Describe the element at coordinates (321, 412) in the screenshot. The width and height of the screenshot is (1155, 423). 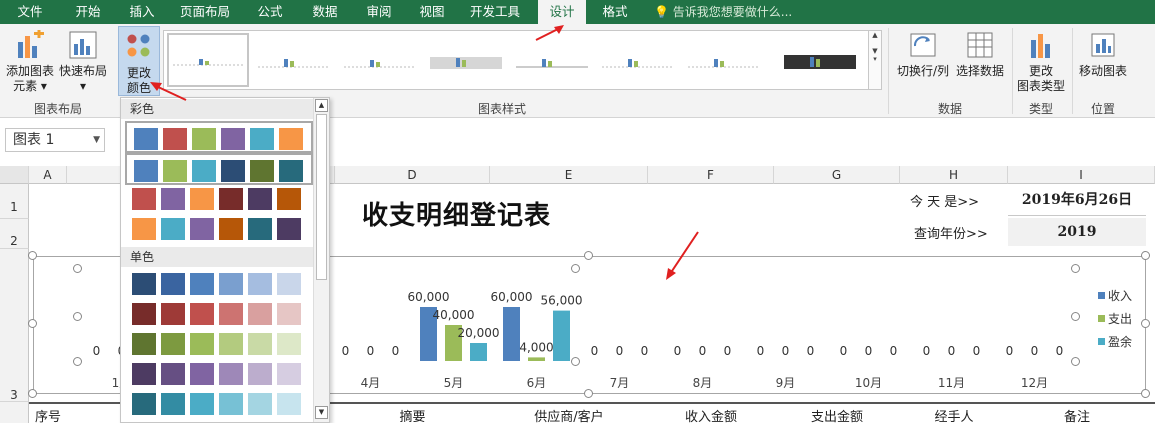
I see `scroll-down-arrow-icon: ▼` at that location.